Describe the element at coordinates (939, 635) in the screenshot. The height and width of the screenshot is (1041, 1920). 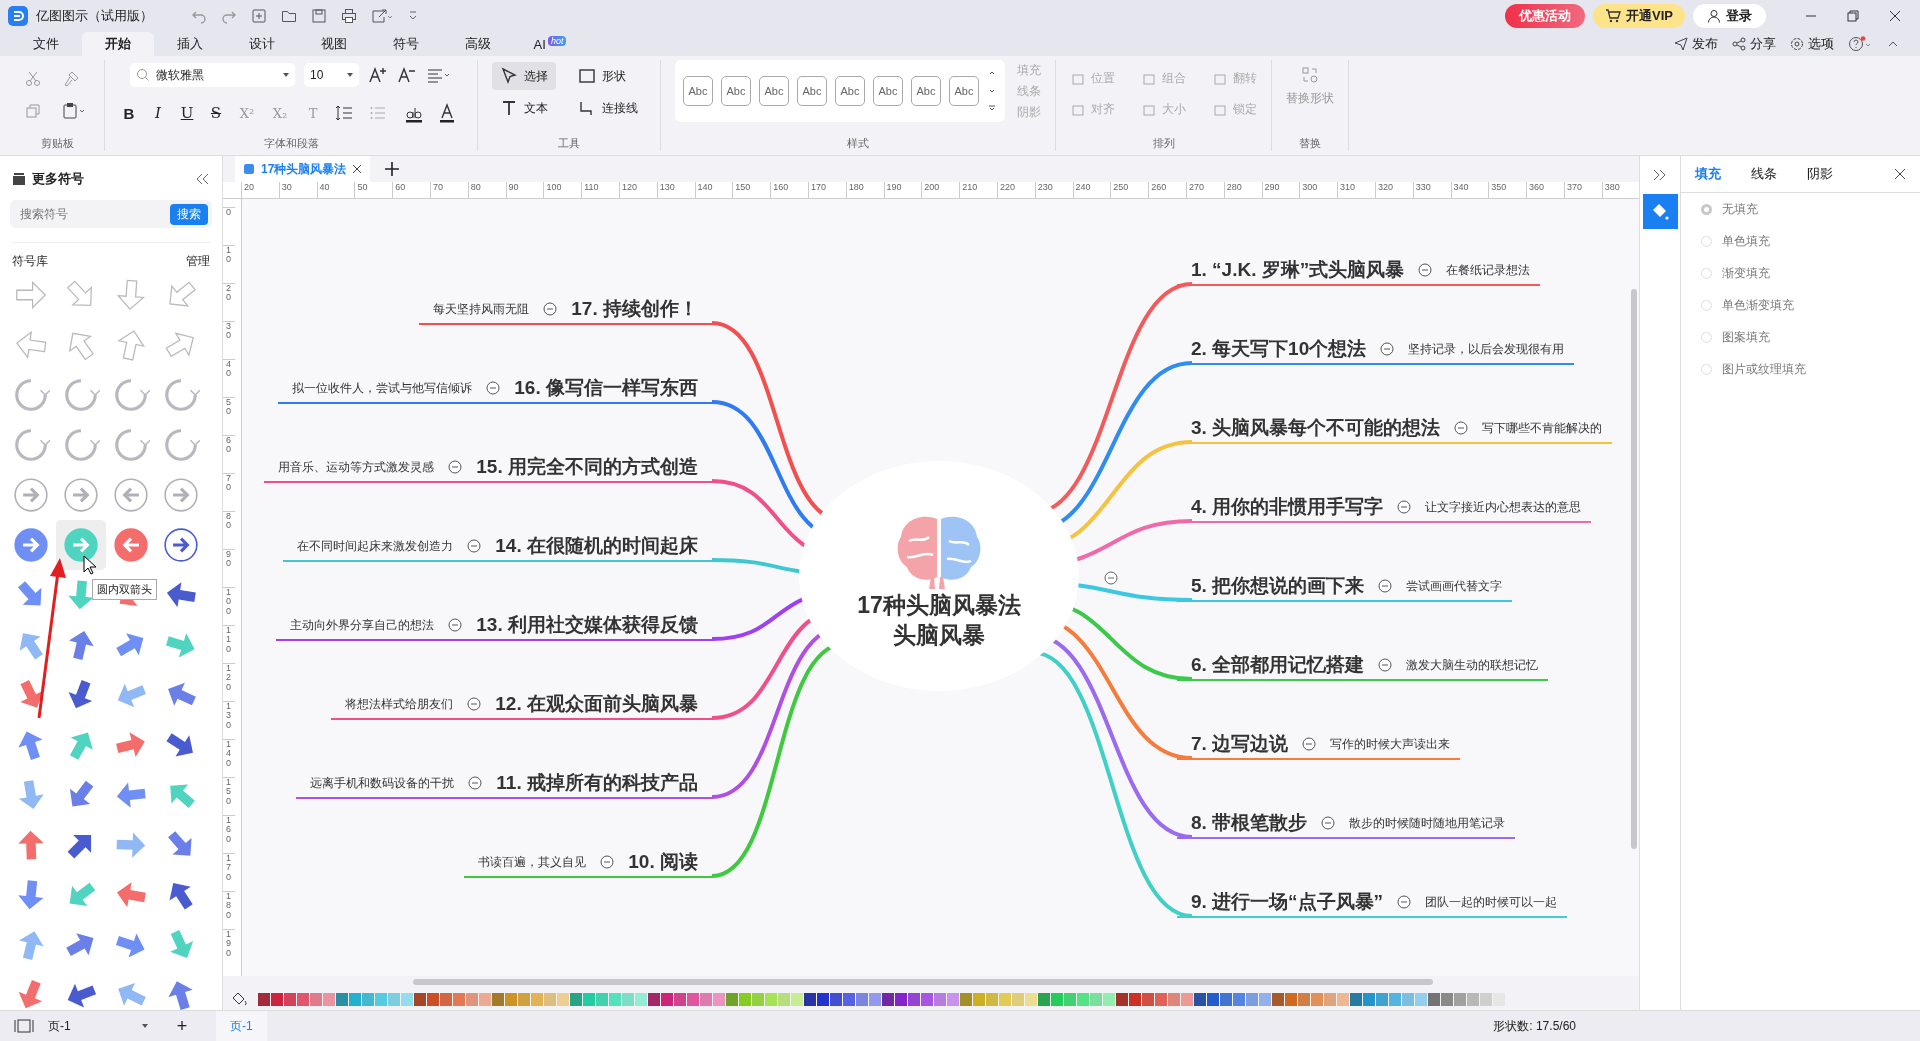
I see `central-subtitle: 头脑风暴` at that location.